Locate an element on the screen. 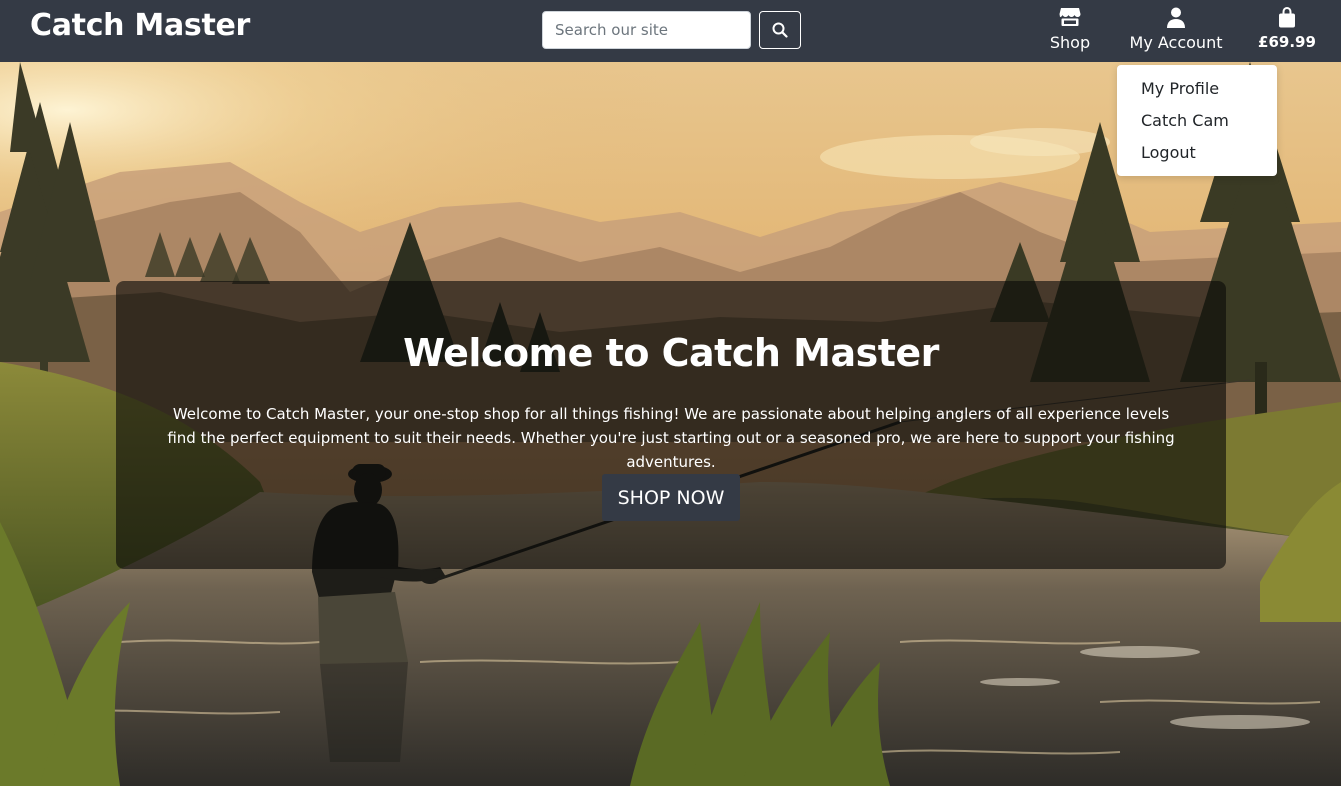 The width and height of the screenshot is (1341, 786). search-input is located at coordinates (646, 30).